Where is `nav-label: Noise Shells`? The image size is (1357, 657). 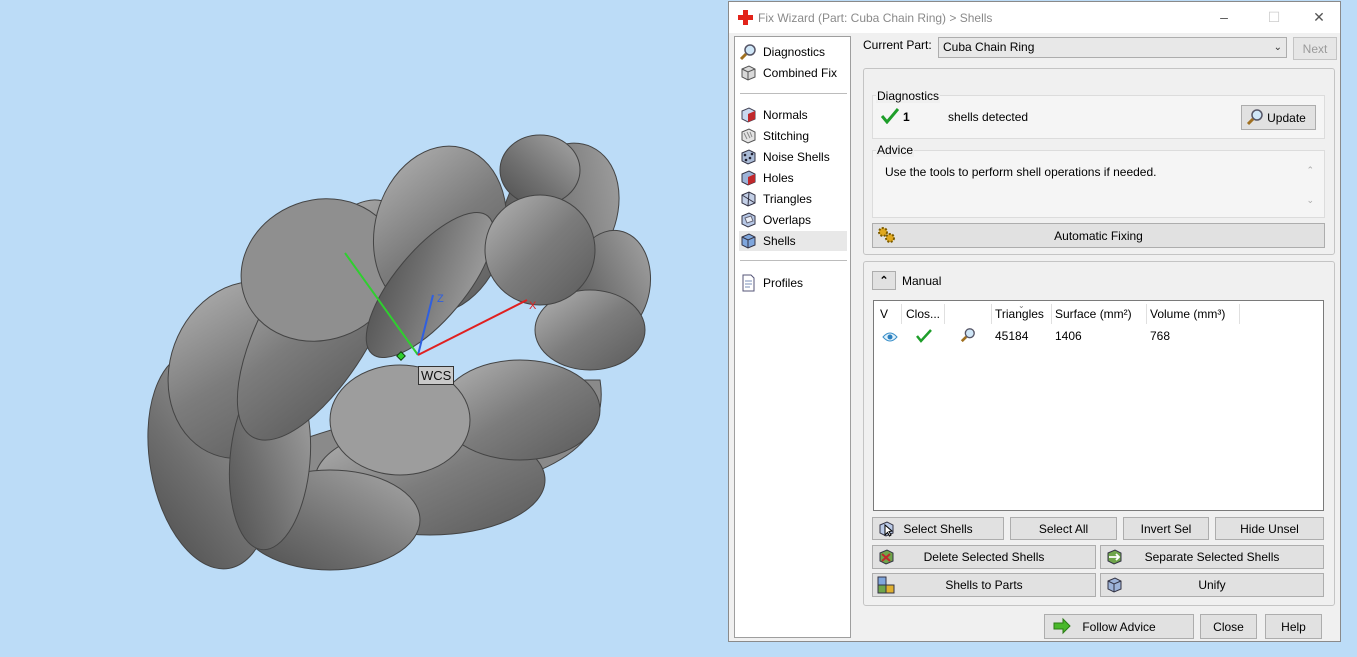
nav-label: Noise Shells is located at coordinates (796, 157).